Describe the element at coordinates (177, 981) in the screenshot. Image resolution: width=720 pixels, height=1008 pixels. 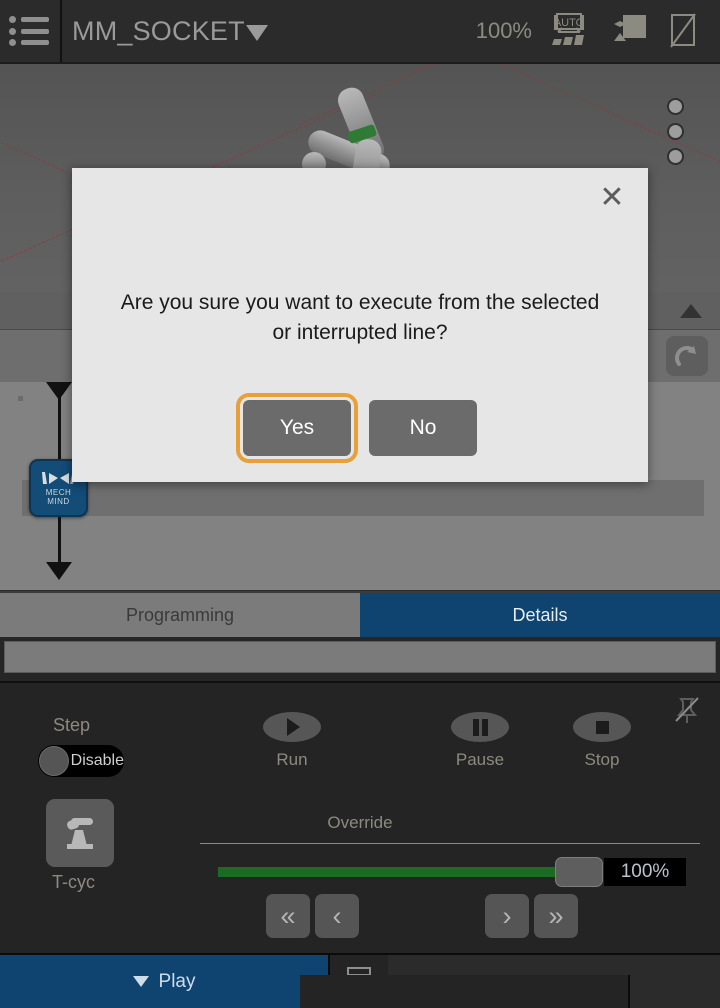
I see `bottom-nav-play-label: Play` at that location.